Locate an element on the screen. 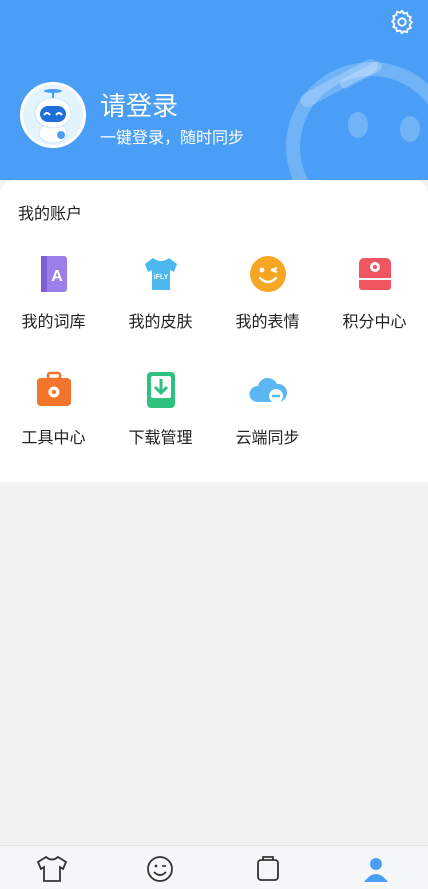 This screenshot has width=428, height=889. robot-mascot-icon is located at coordinates (53, 115).